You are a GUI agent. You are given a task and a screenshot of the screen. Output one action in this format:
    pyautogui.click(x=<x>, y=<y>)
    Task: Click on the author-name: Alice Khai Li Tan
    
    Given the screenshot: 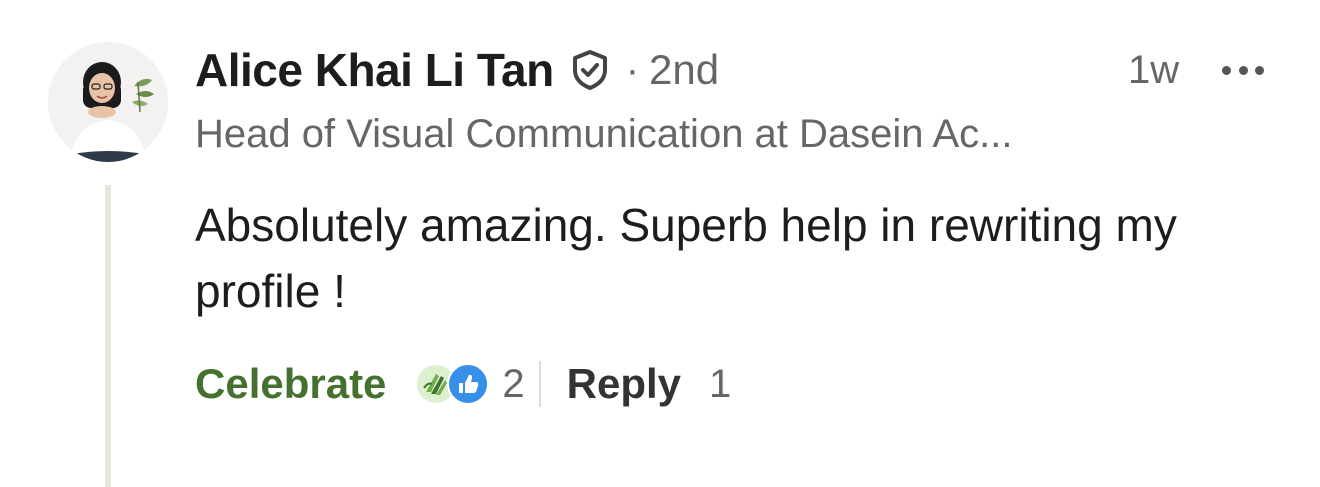 What is the action you would take?
    pyautogui.click(x=374, y=70)
    